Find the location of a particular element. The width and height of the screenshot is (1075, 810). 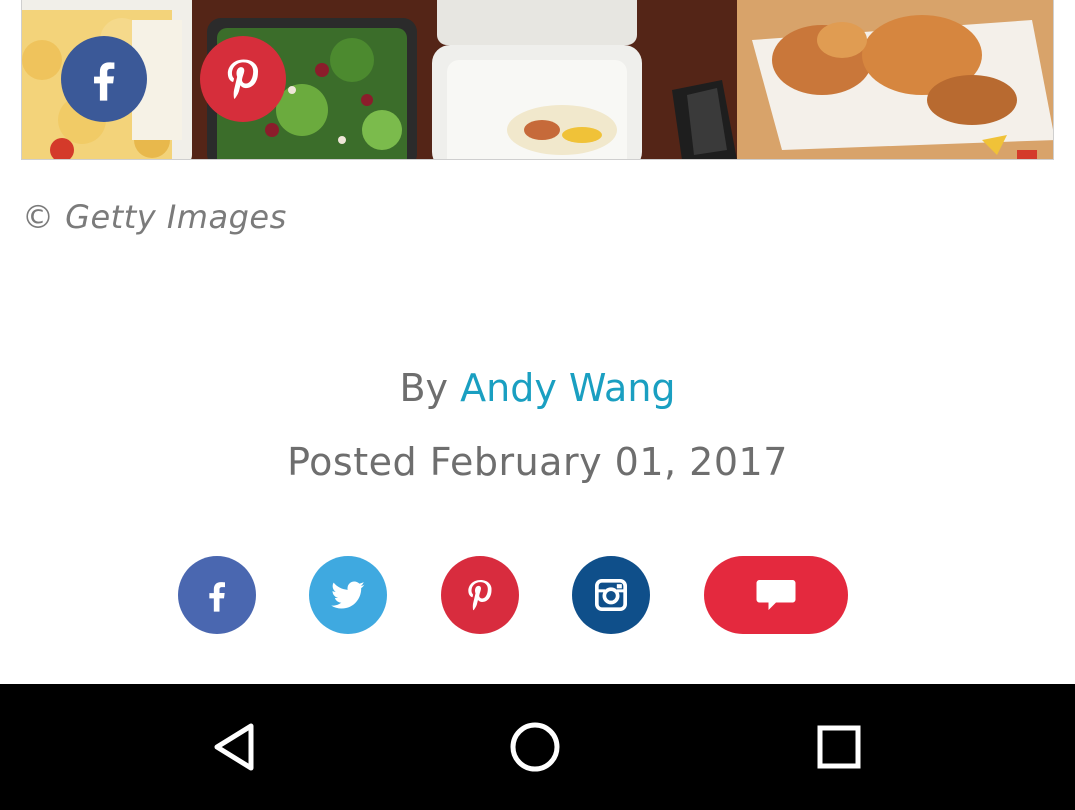

back-button is located at coordinates (234, 747).